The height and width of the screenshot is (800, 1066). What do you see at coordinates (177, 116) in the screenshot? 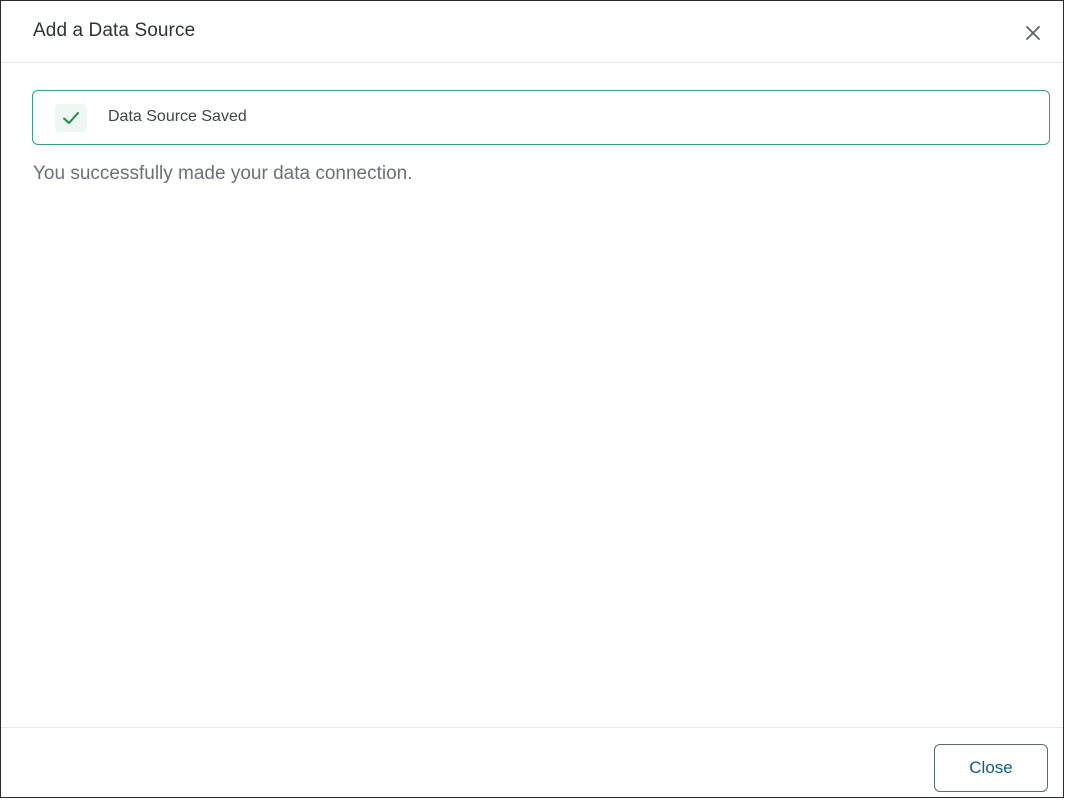
I see `success-banner-text: Data Source Saved` at bounding box center [177, 116].